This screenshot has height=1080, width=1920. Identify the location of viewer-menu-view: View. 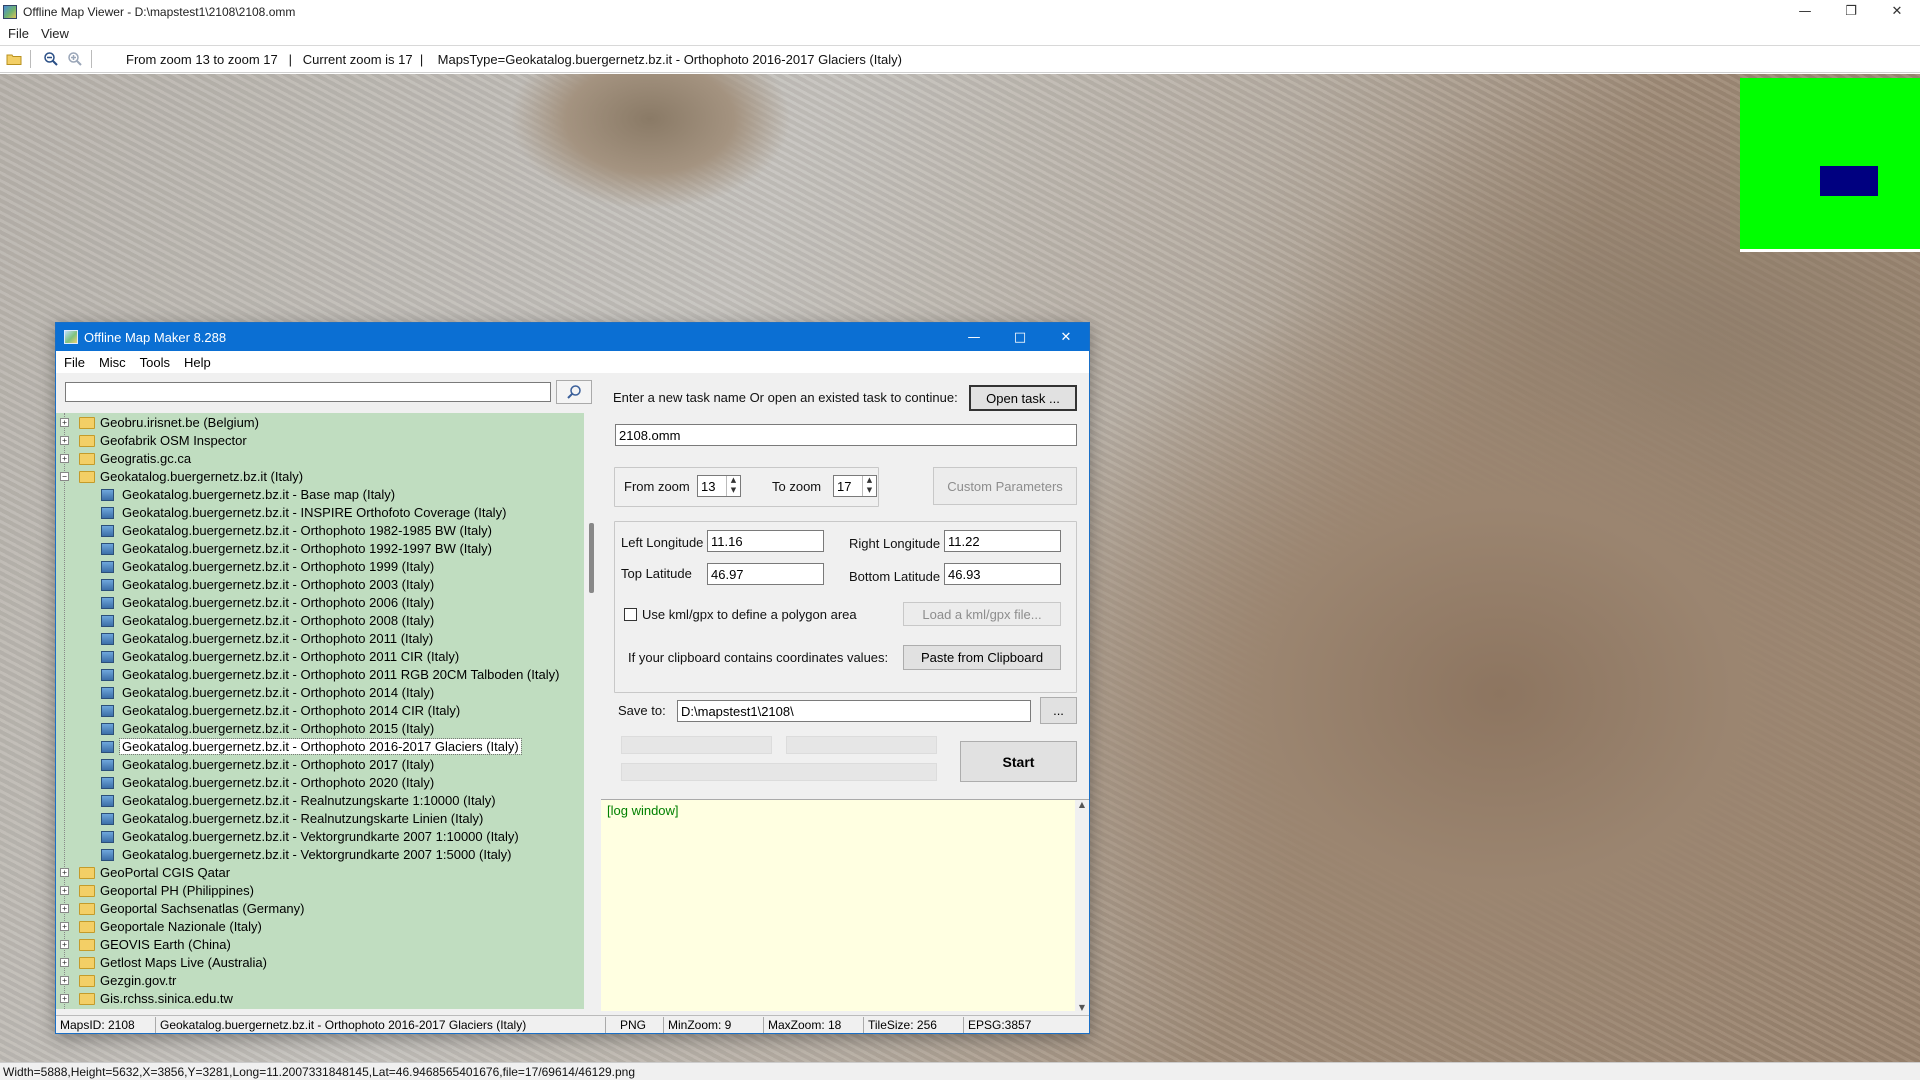
(55, 33).